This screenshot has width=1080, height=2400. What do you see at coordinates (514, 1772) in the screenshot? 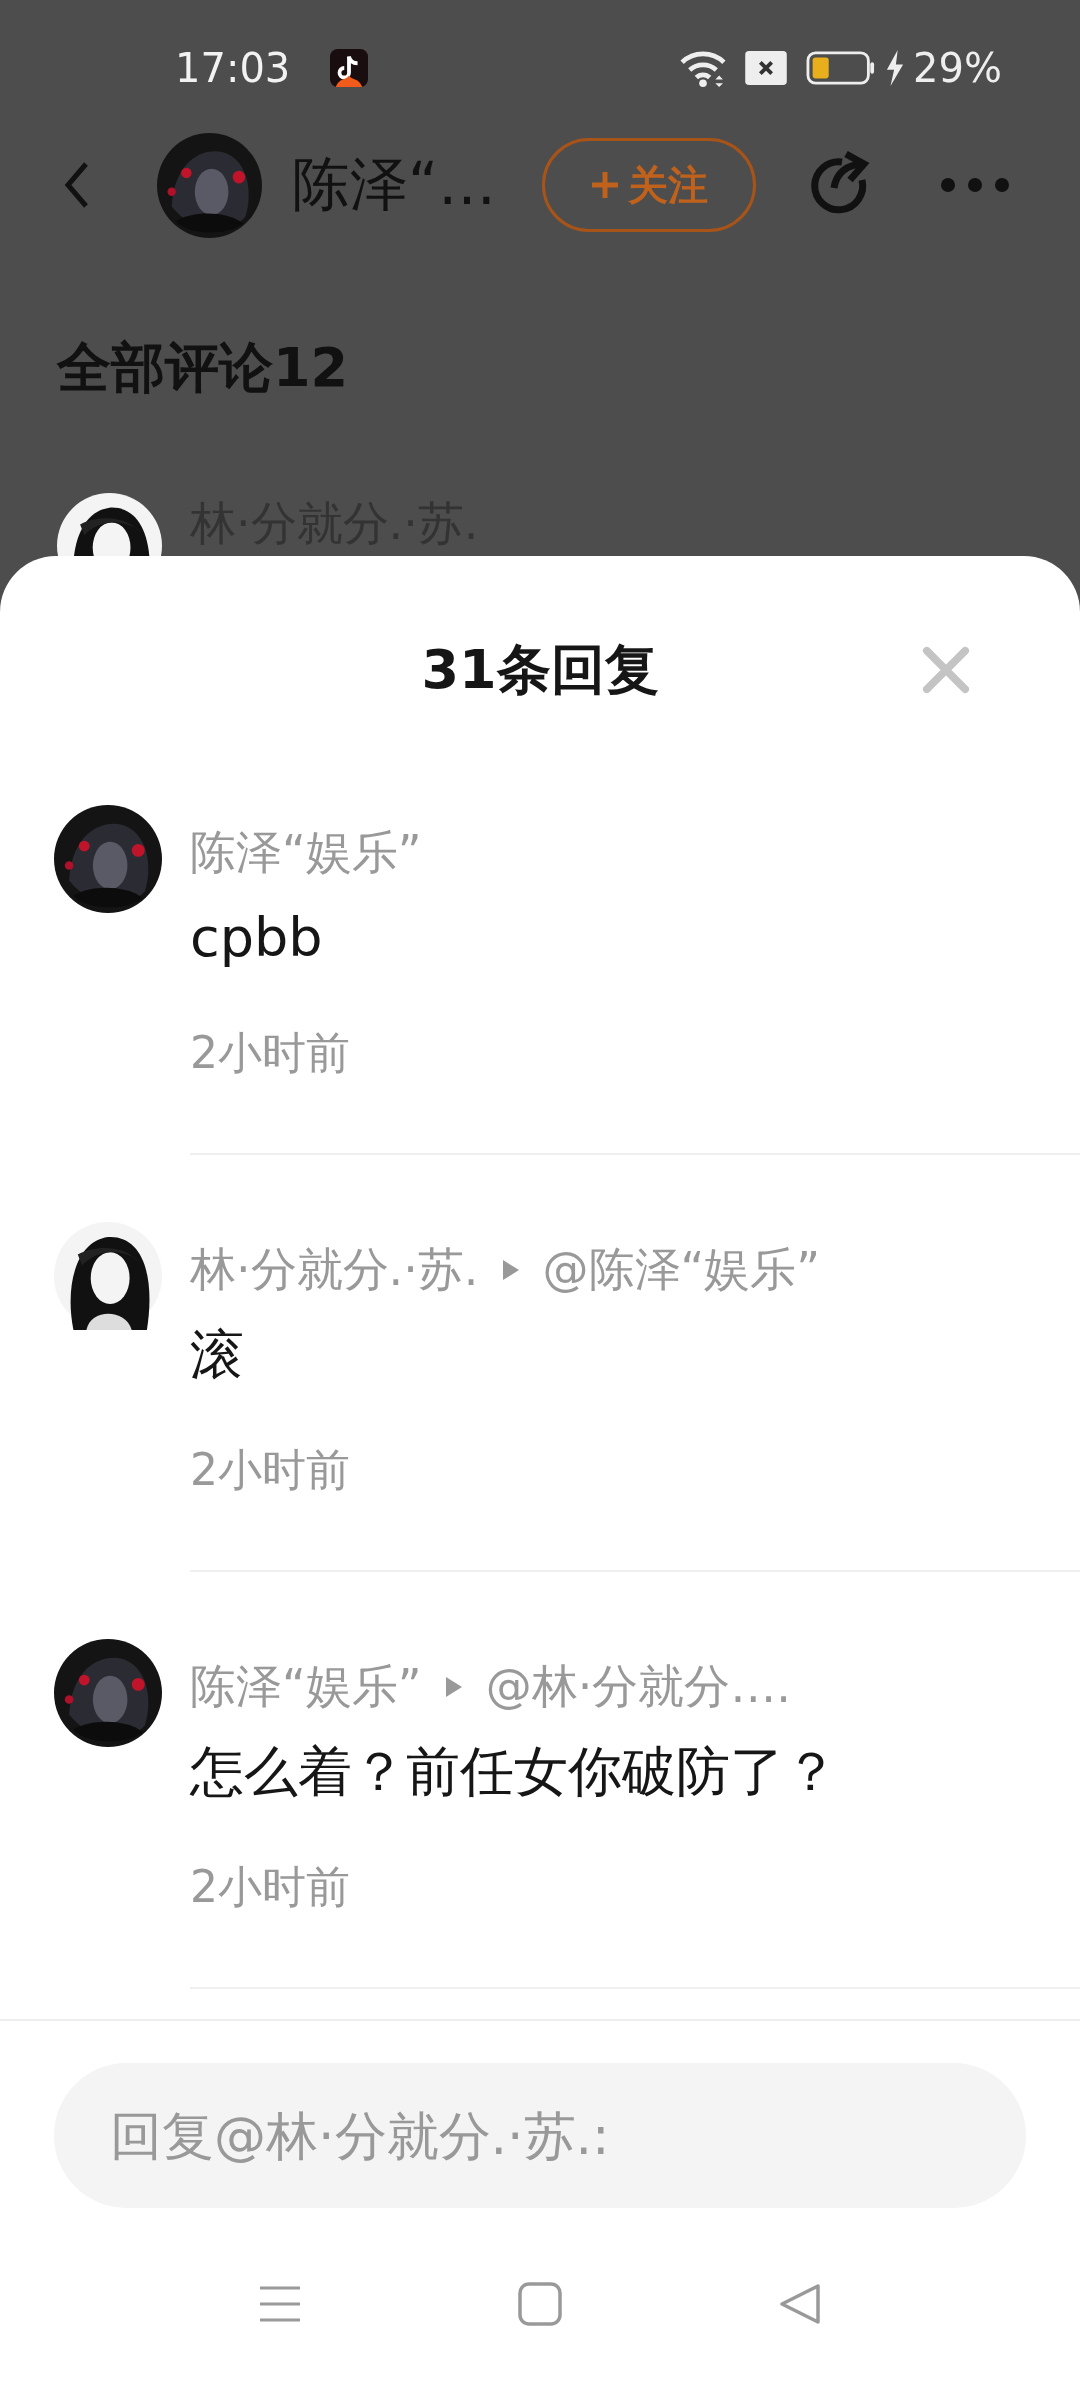
I see `reply-text: 怎么着？前任女你破防了？` at bounding box center [514, 1772].